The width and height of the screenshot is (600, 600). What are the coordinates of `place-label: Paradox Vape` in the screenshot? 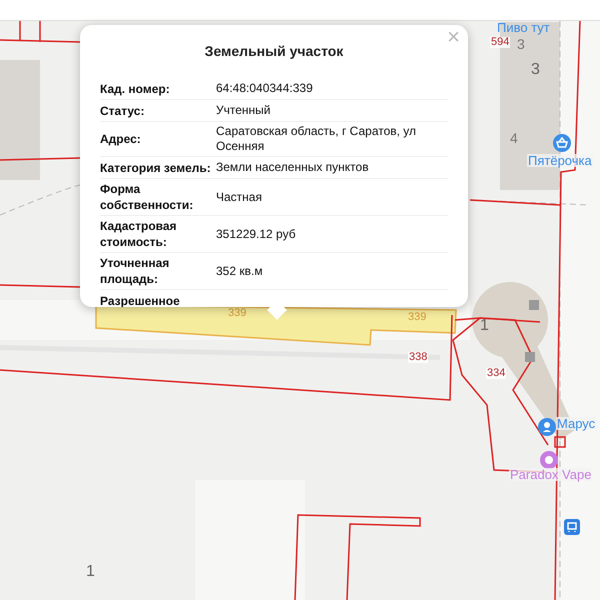 It's located at (550, 474).